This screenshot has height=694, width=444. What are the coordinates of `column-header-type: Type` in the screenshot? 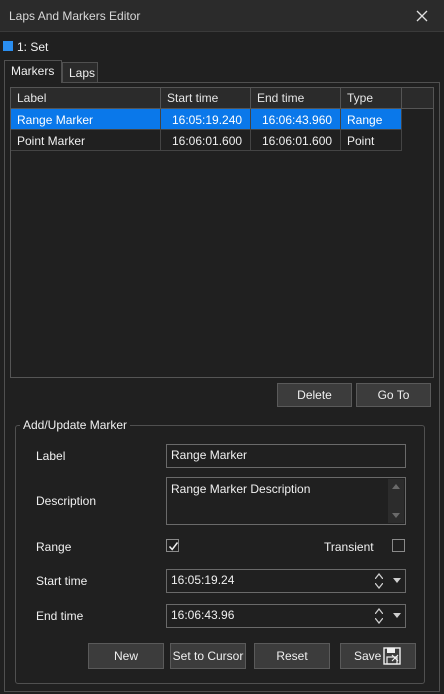 It's located at (371, 98).